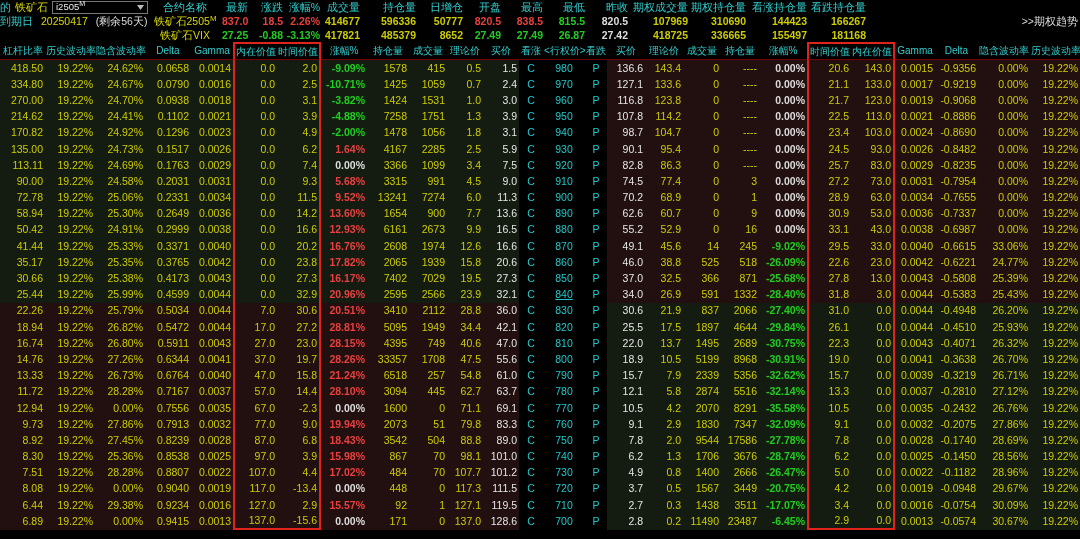  What do you see at coordinates (740, 327) in the screenshot?
I see `table-cell: 4644` at bounding box center [740, 327].